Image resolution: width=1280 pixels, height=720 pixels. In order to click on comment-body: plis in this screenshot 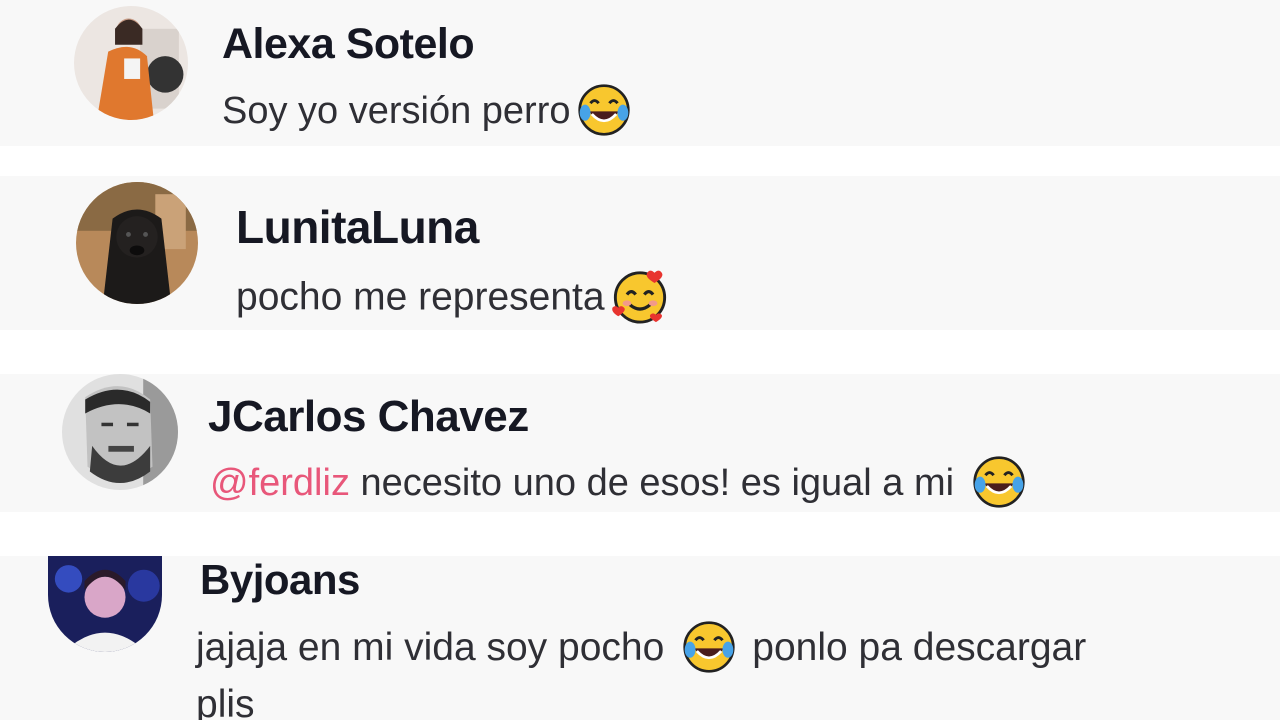, I will do `click(225, 701)`.